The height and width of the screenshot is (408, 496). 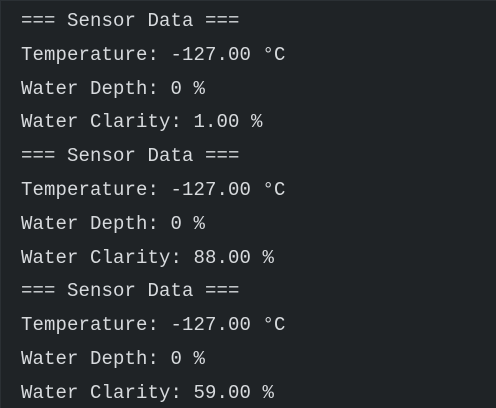 What do you see at coordinates (142, 122) in the screenshot?
I see `console-line-water-clarity: Water Clarity: 1.00 %` at bounding box center [142, 122].